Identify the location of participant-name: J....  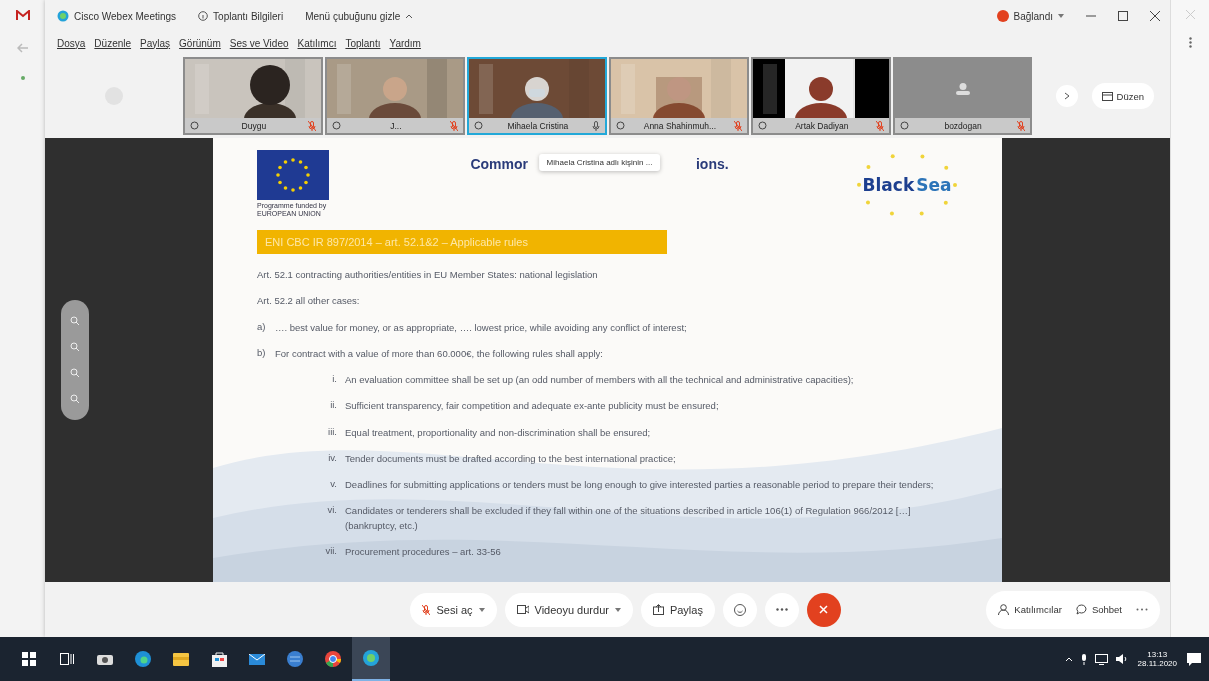
(396, 125).